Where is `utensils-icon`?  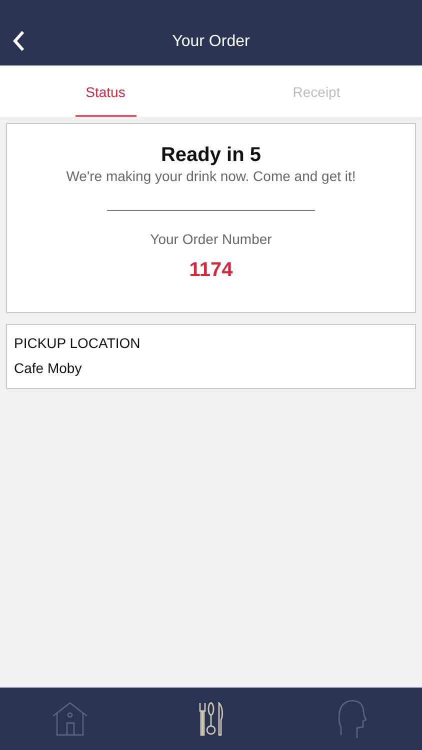 utensils-icon is located at coordinates (211, 719).